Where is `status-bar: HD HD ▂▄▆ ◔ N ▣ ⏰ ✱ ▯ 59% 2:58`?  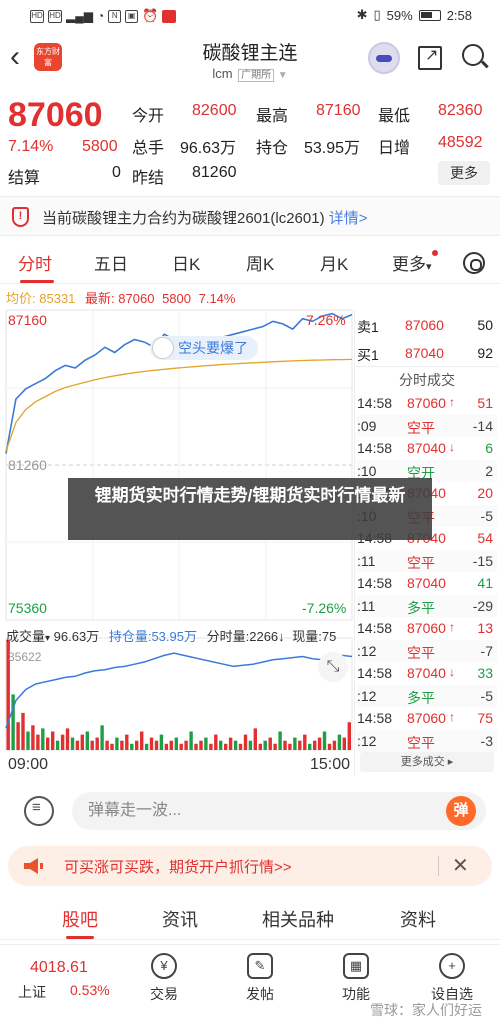
status-bar: HD HD ▂▄▆ ◔ N ▣ ⏰ ✱ ▯ 59% 2:58 is located at coordinates (250, 15).